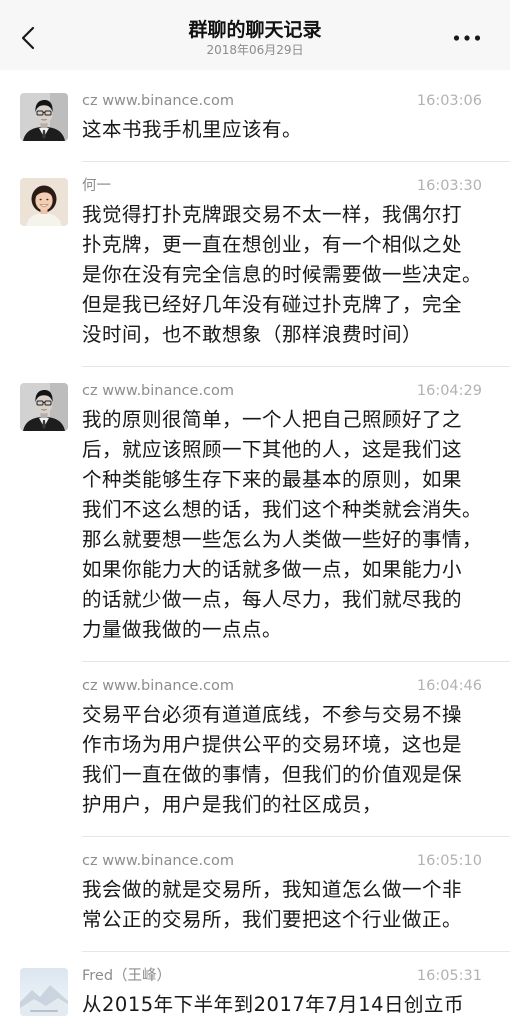 The height and width of the screenshot is (1024, 510). I want to click on chat-message: cz www.binance.com 16:03:06 这本书我手机里应该有。, so click(255, 119).